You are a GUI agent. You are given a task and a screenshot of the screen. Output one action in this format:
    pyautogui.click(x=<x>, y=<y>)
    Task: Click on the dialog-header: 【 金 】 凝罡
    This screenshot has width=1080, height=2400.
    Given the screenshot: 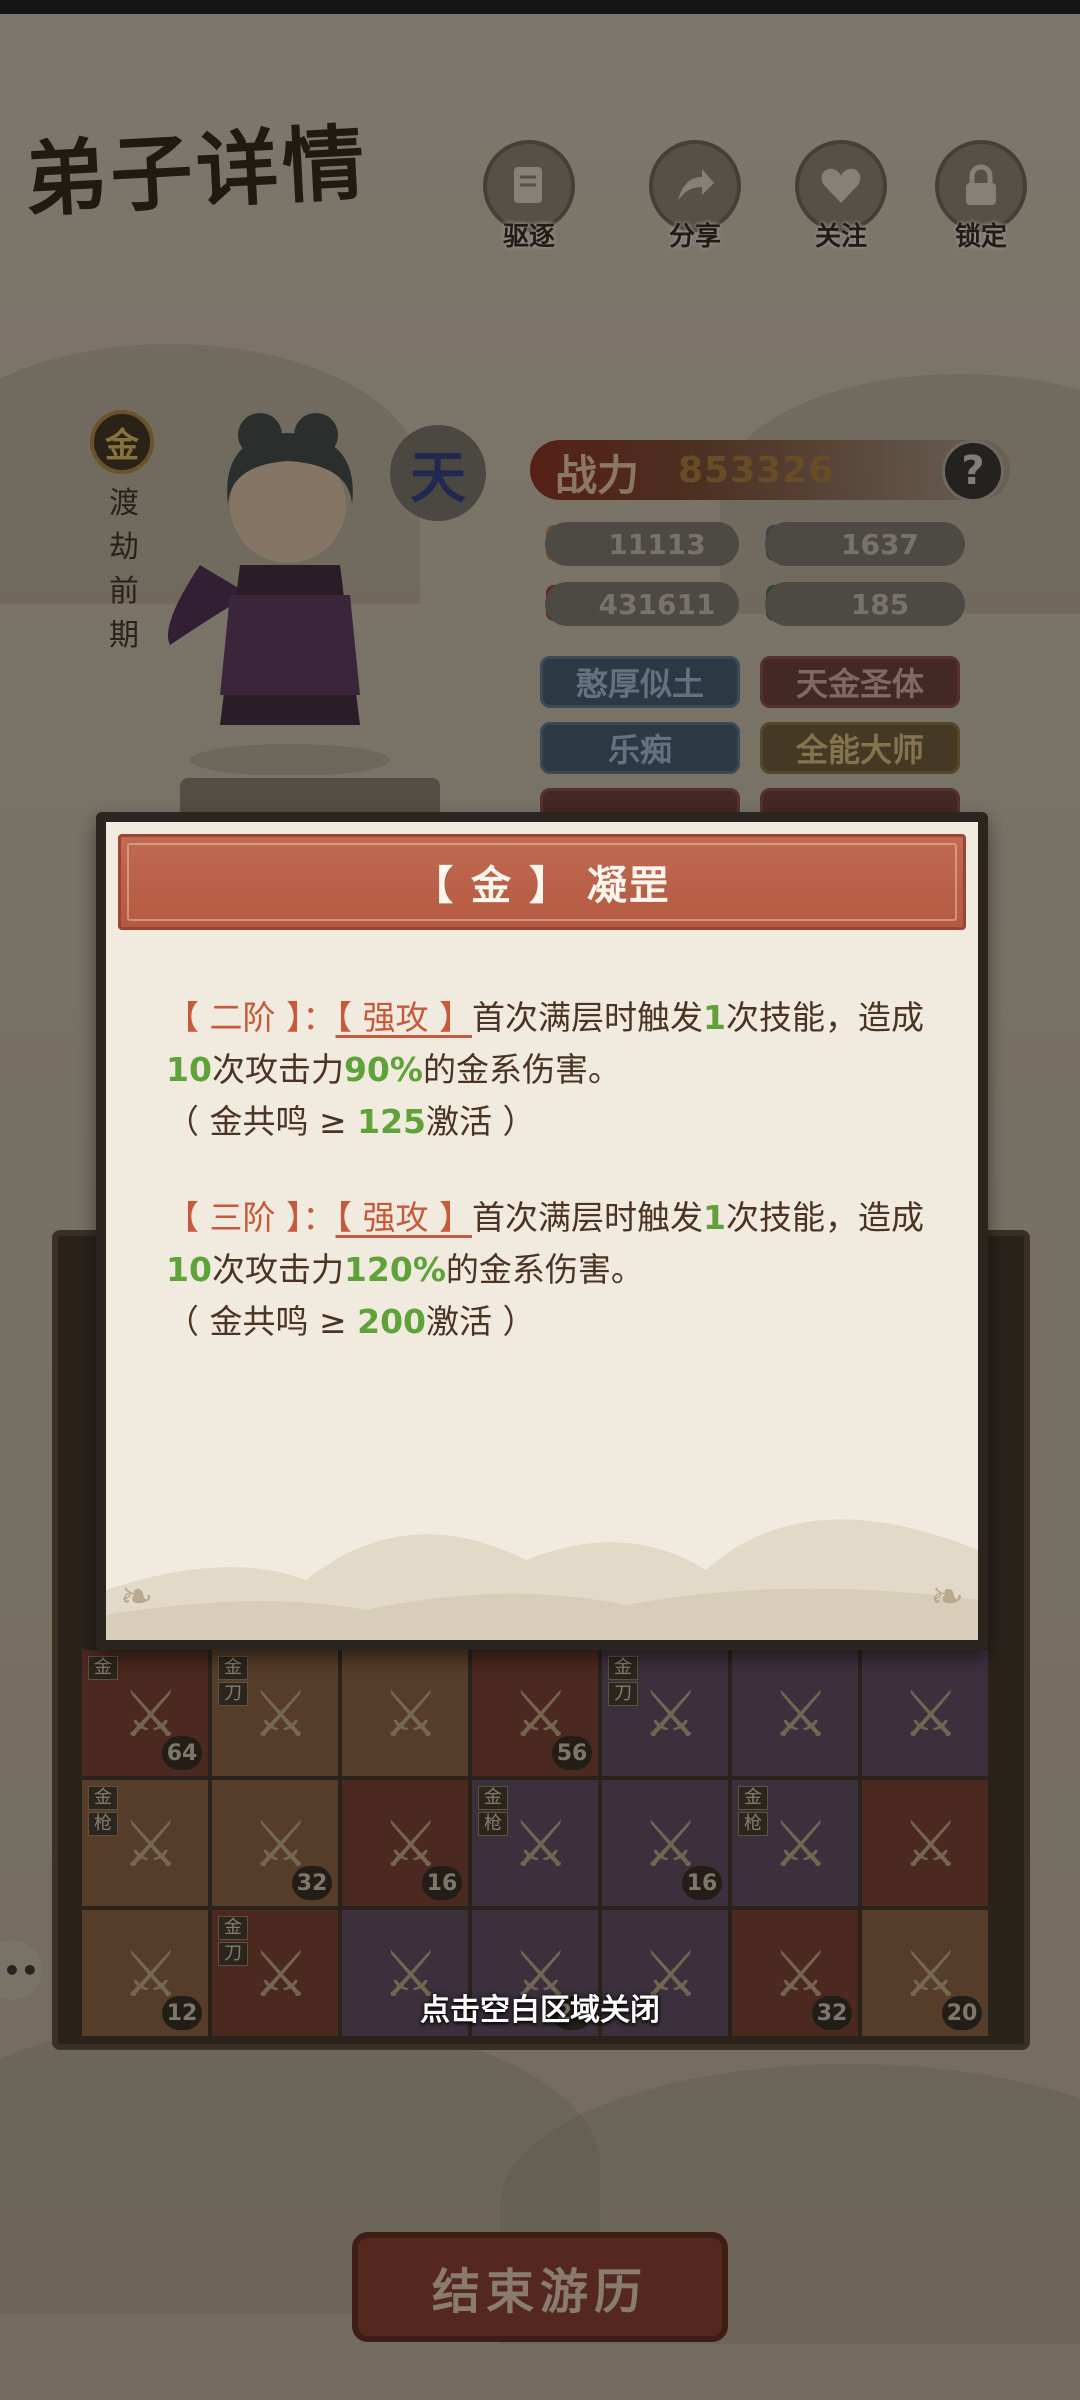 What is the action you would take?
    pyautogui.click(x=542, y=882)
    